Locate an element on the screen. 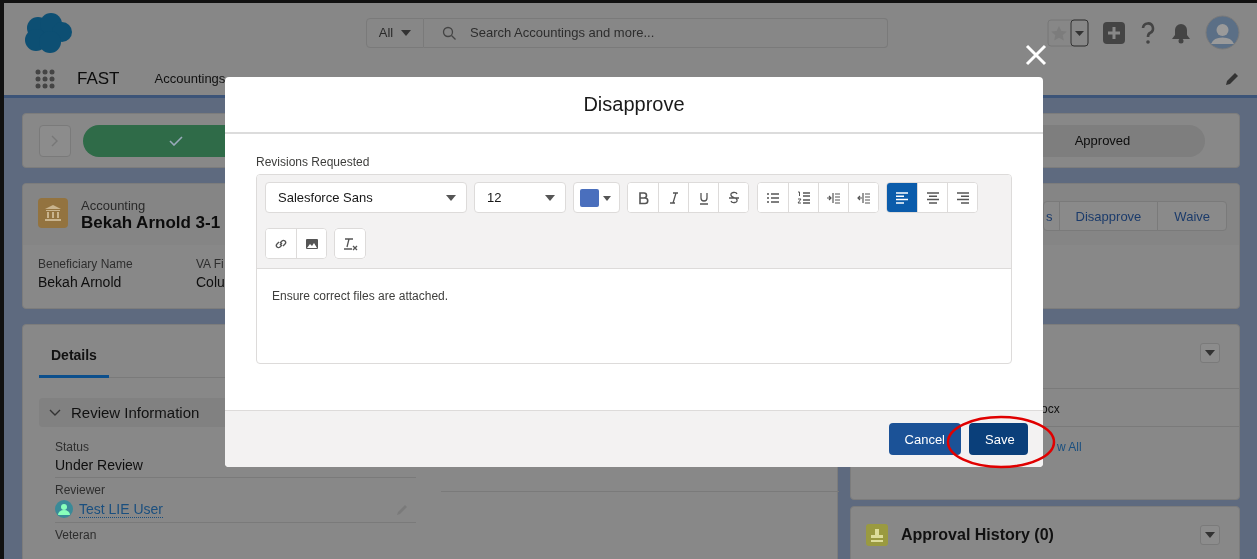  action-button: Disapprove is located at coordinates (1108, 216).